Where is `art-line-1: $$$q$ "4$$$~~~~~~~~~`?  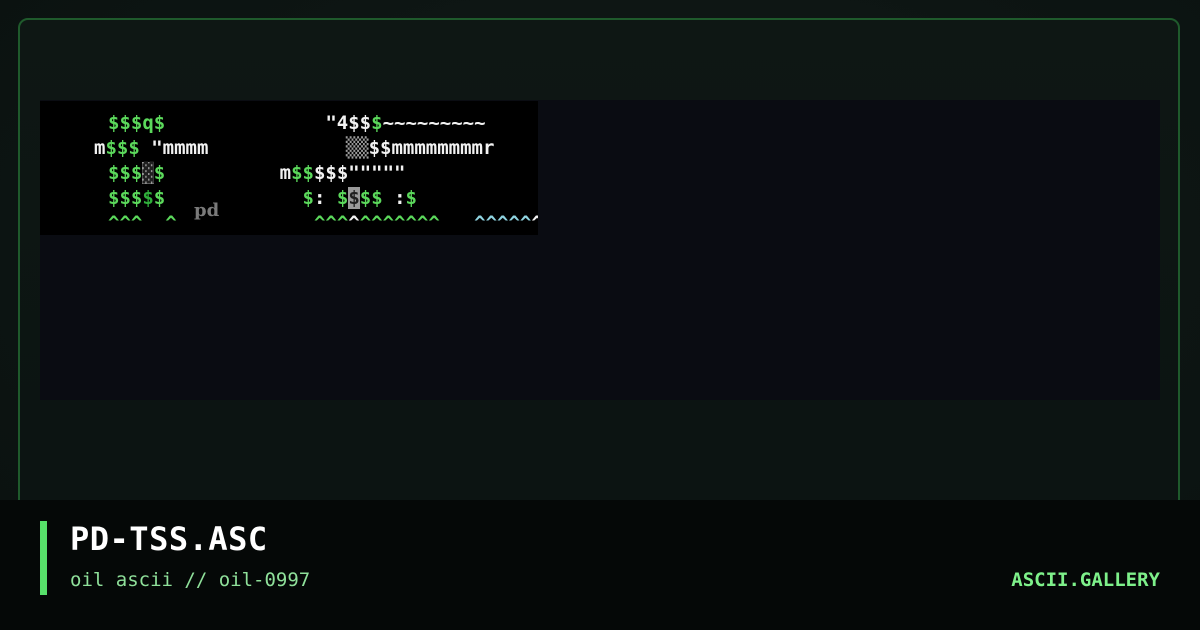
art-line-1: $$$q$ "4$$$~~~~~~~~~ is located at coordinates (297, 123).